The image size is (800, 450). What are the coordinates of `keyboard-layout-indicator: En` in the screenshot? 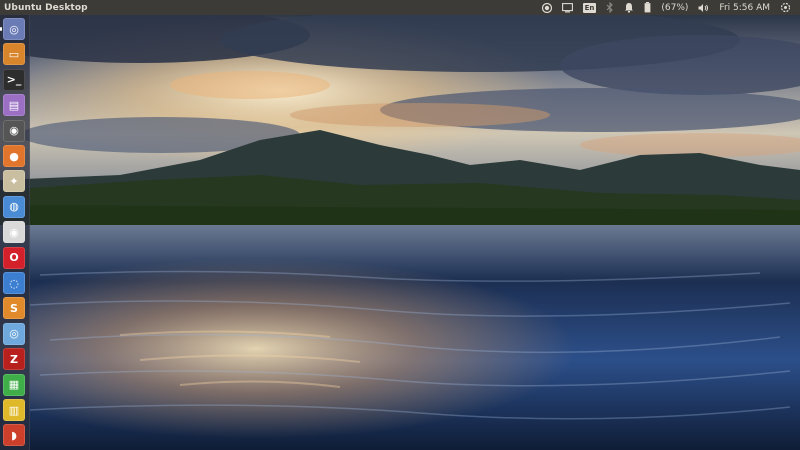 It's located at (590, 7).